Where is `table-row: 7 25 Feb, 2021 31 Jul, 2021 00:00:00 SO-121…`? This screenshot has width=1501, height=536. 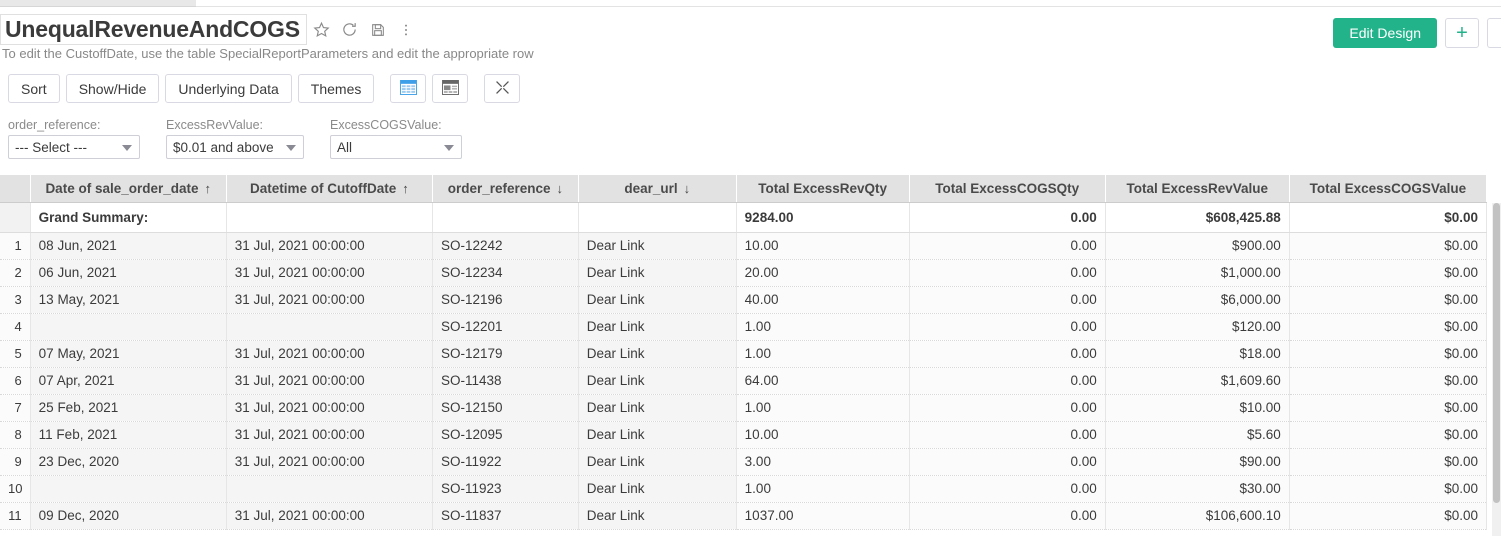
table-row: 7 25 Feb, 2021 31 Jul, 2021 00:00:00 SO-121… is located at coordinates (744, 408).